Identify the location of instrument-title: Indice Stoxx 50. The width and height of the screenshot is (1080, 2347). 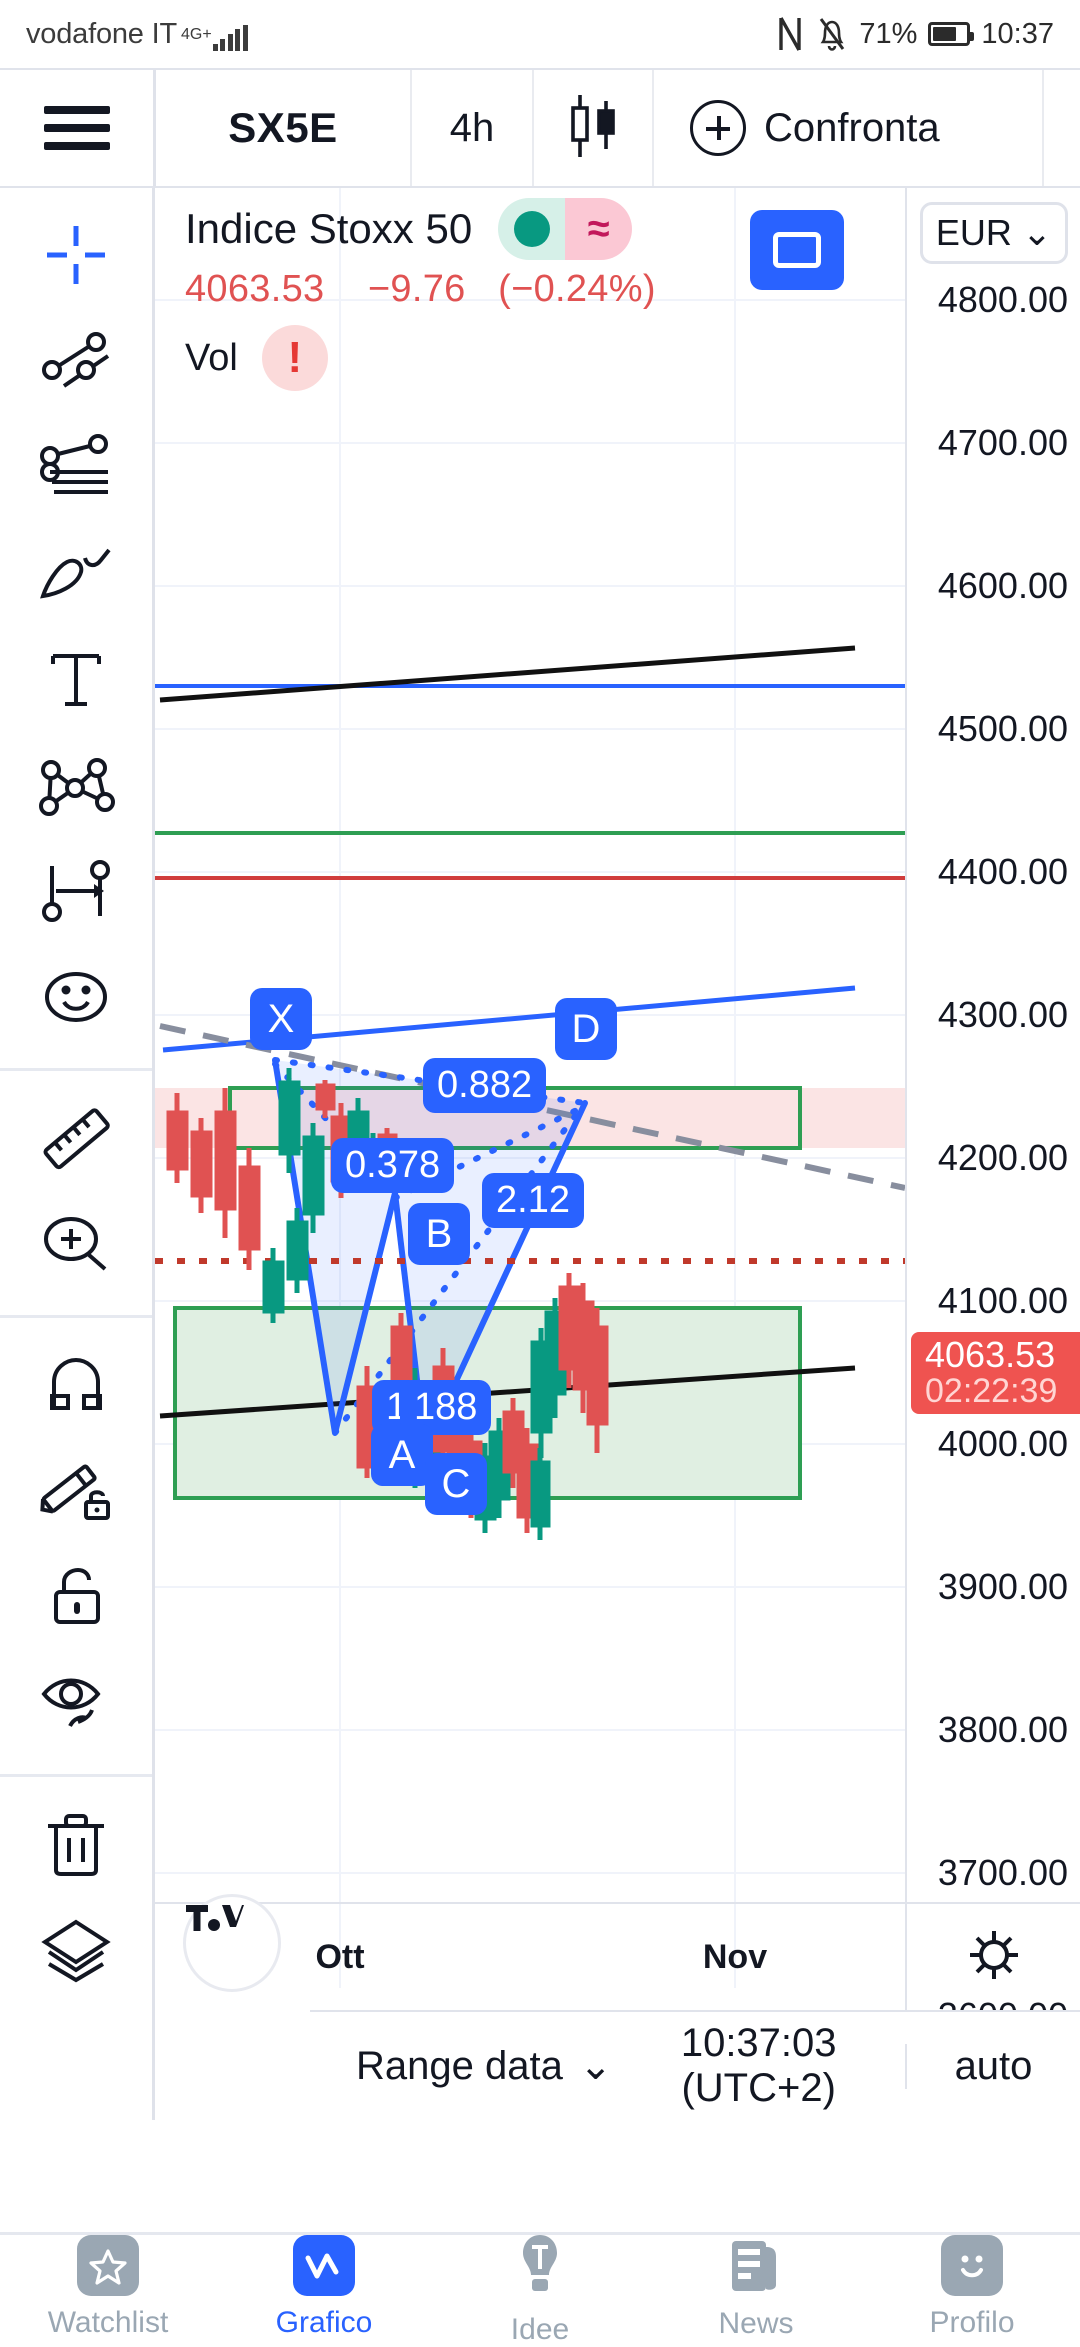
(329, 228).